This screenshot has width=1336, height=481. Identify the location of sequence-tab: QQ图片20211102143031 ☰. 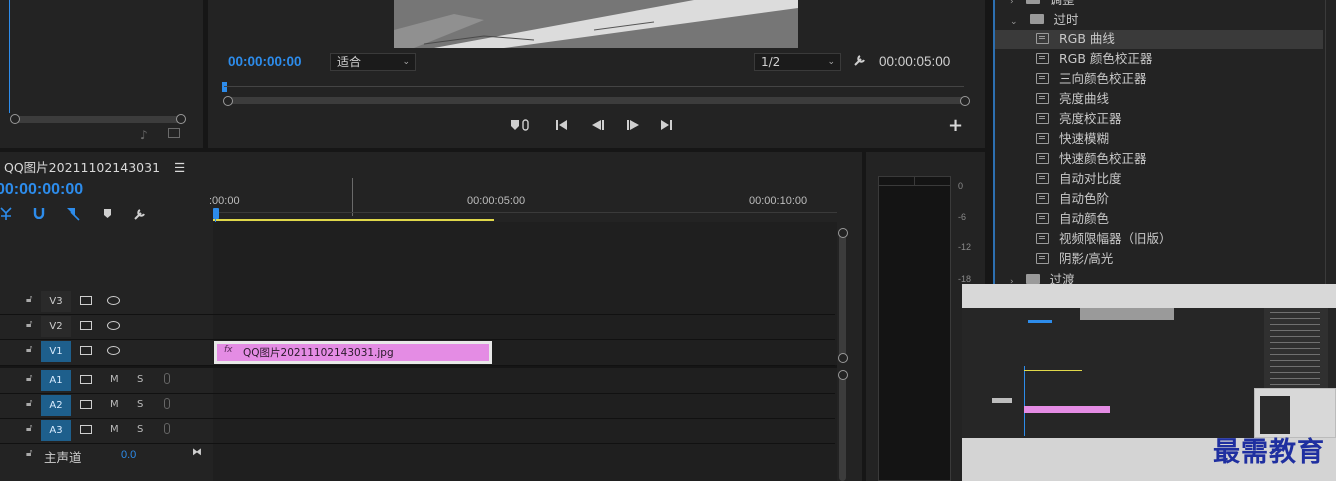
(94, 166).